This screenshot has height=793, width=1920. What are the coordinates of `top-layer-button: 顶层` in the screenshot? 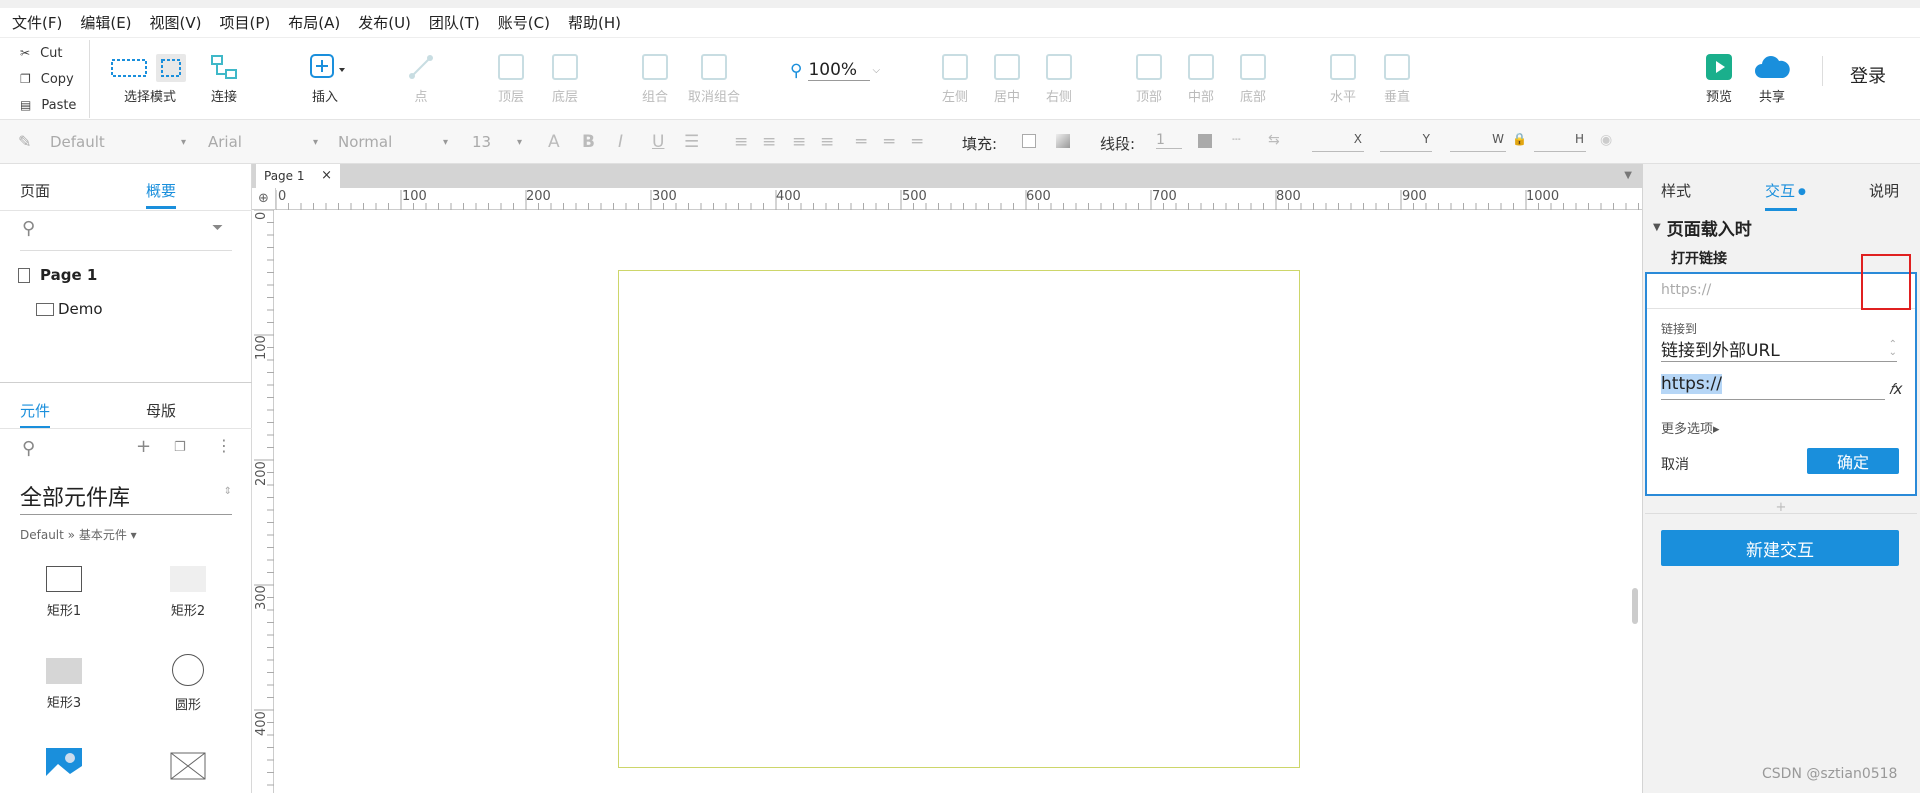 It's located at (511, 79).